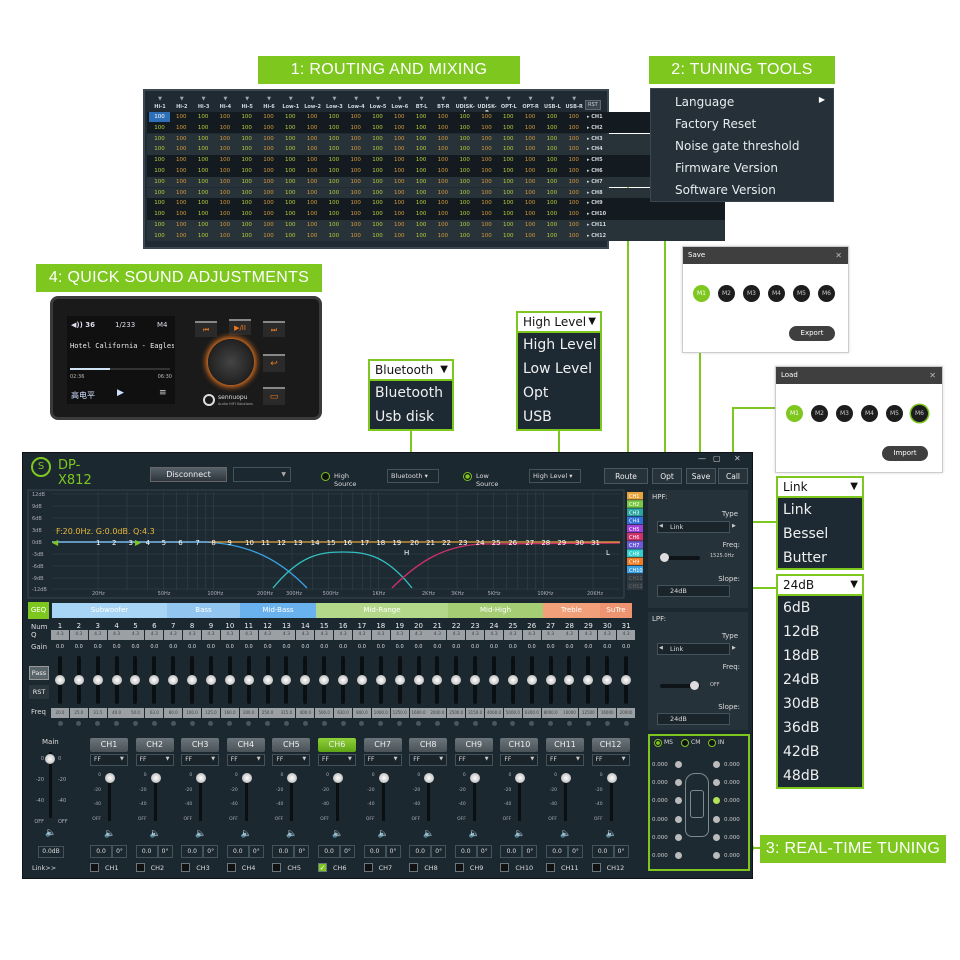  Describe the element at coordinates (559, 323) in the screenshot. I see `dropdown-selected: High Level ▼` at that location.